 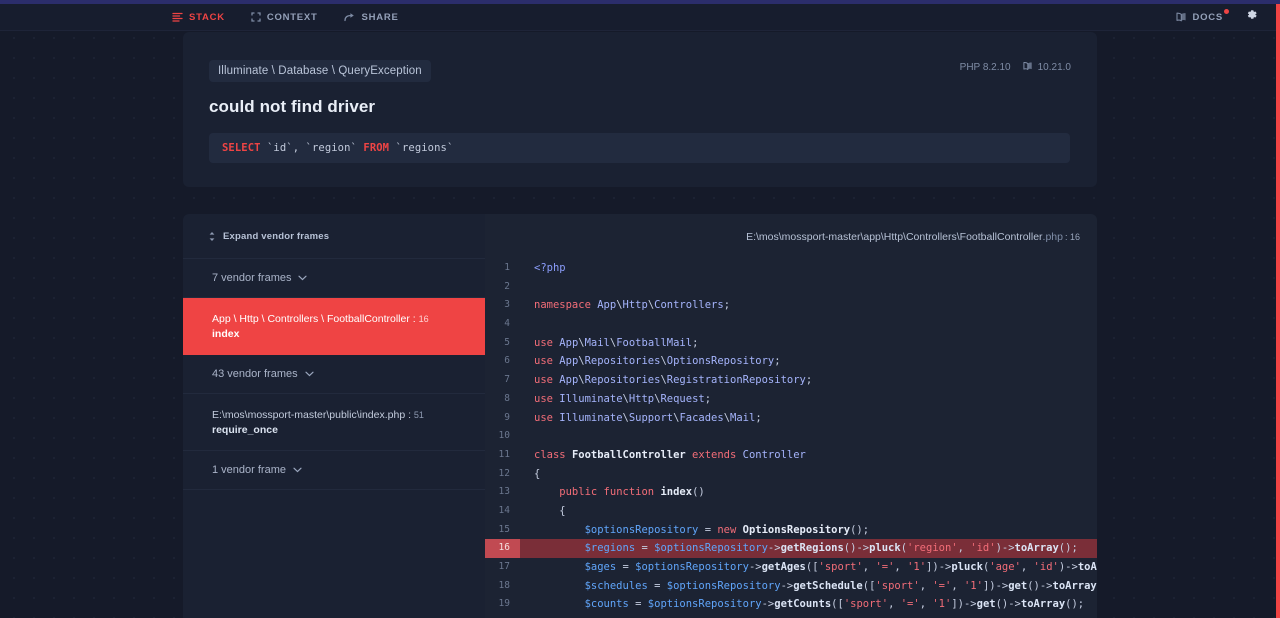 I want to click on code-line-number: 7, so click(x=502, y=380).